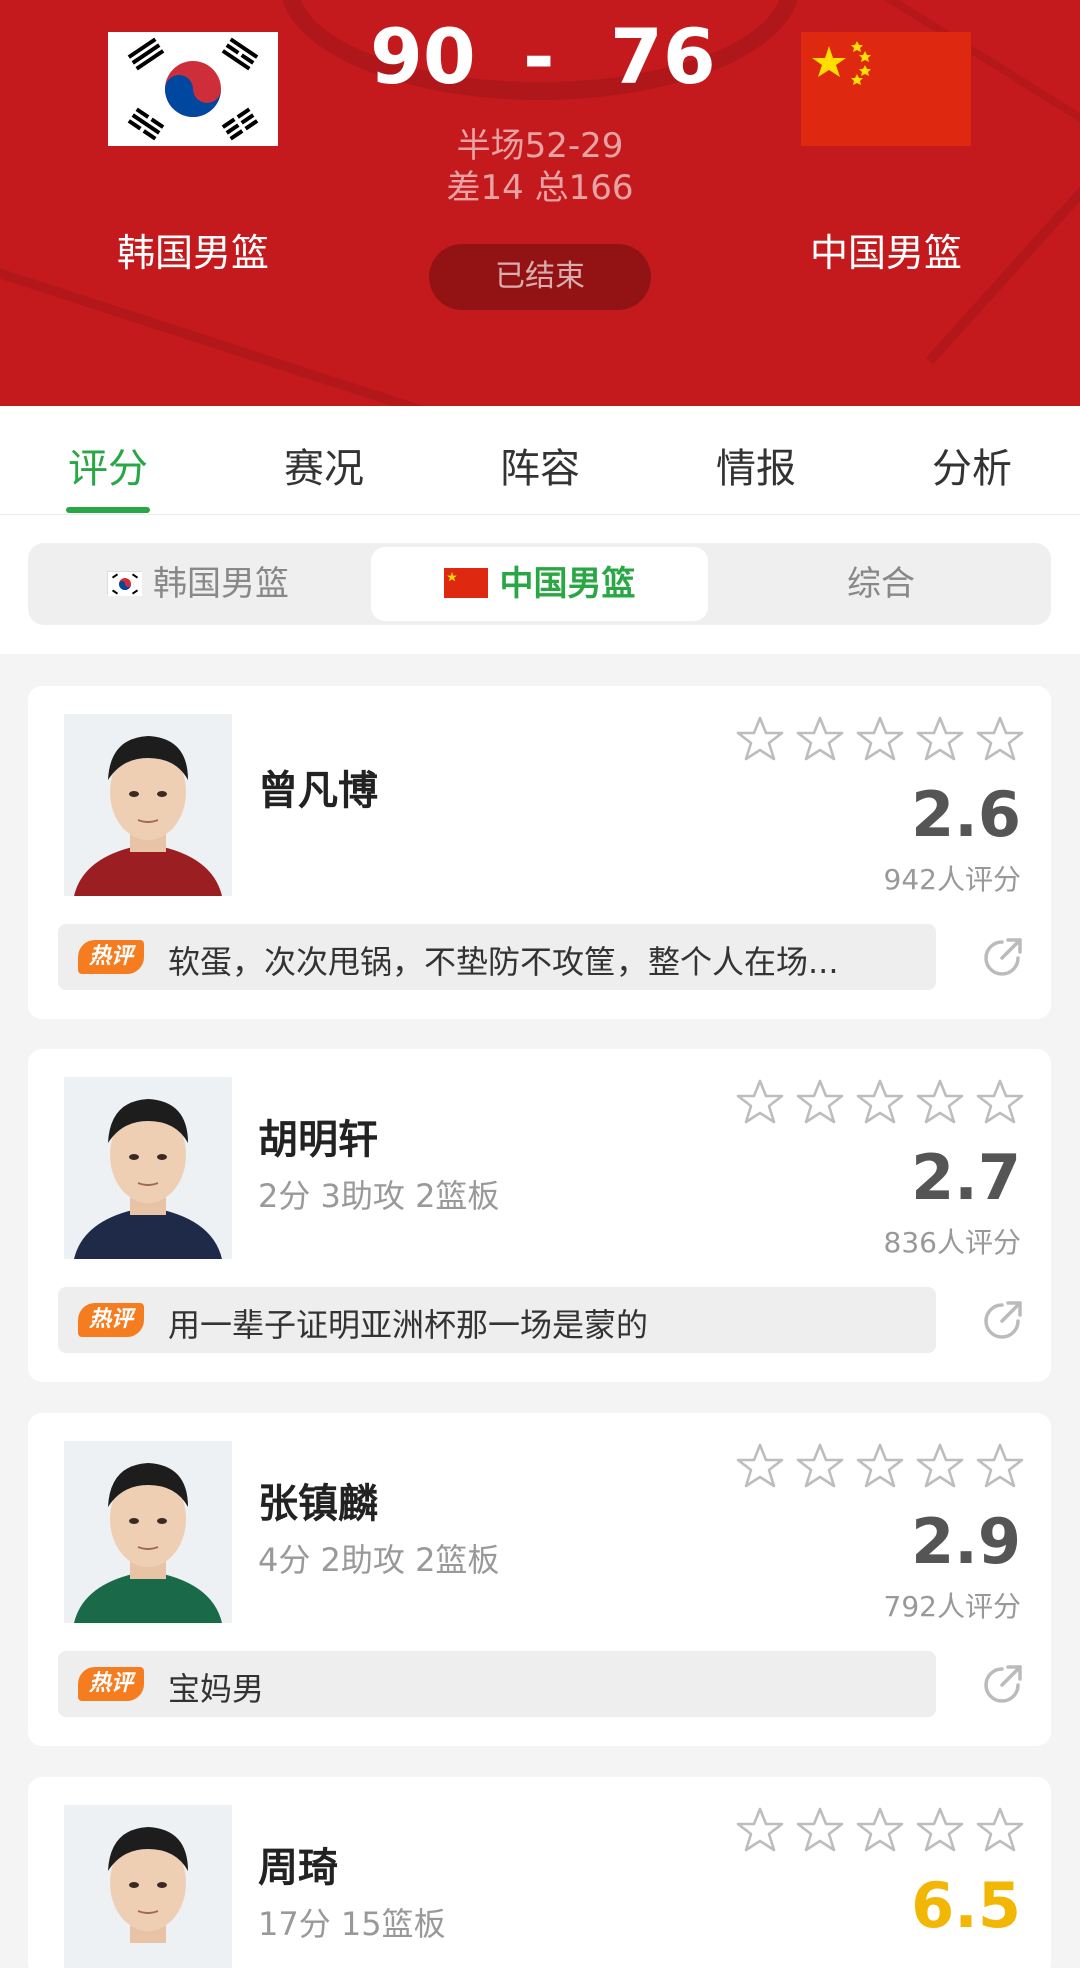  I want to click on team-segment-control: 韩国男篮 中国男篮 综合, so click(539, 584).